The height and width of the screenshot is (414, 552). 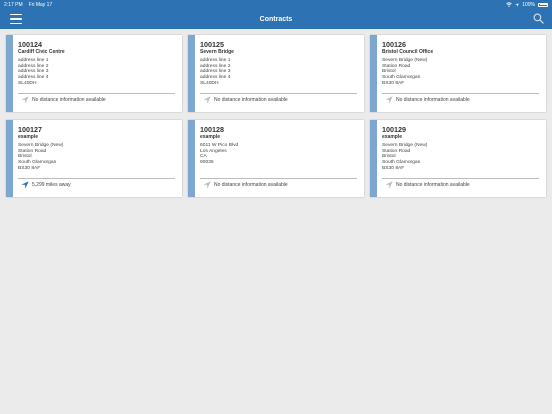 I want to click on contract-name: Cardiff Civic Centre, so click(x=41, y=52).